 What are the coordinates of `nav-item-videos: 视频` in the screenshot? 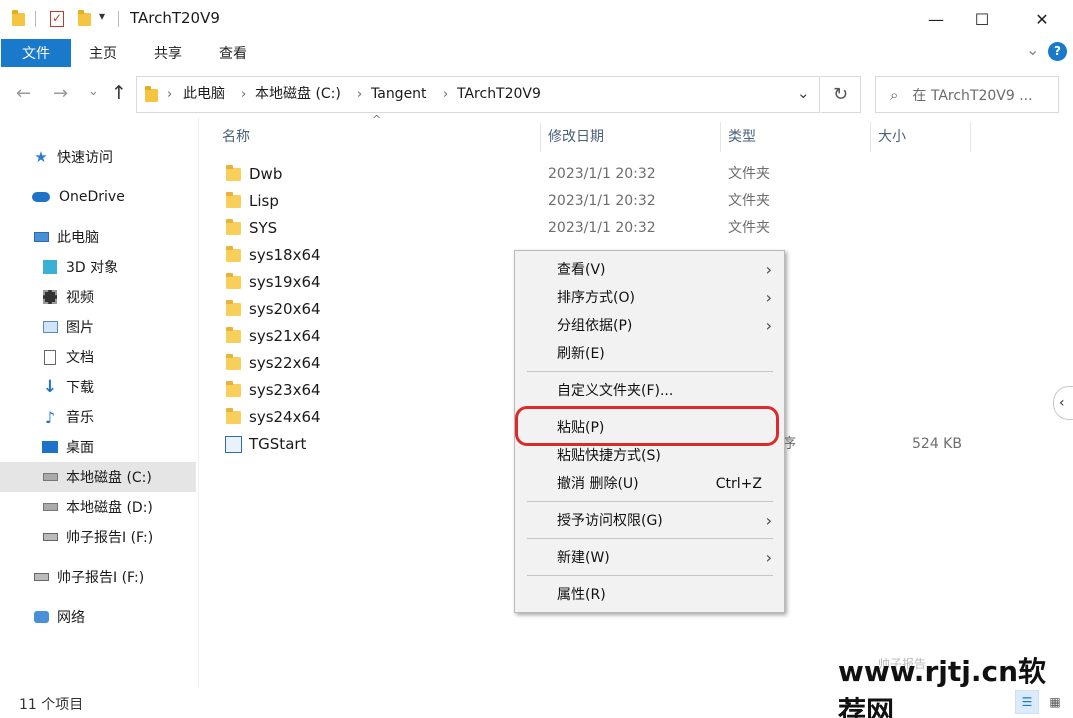 It's located at (98, 297).